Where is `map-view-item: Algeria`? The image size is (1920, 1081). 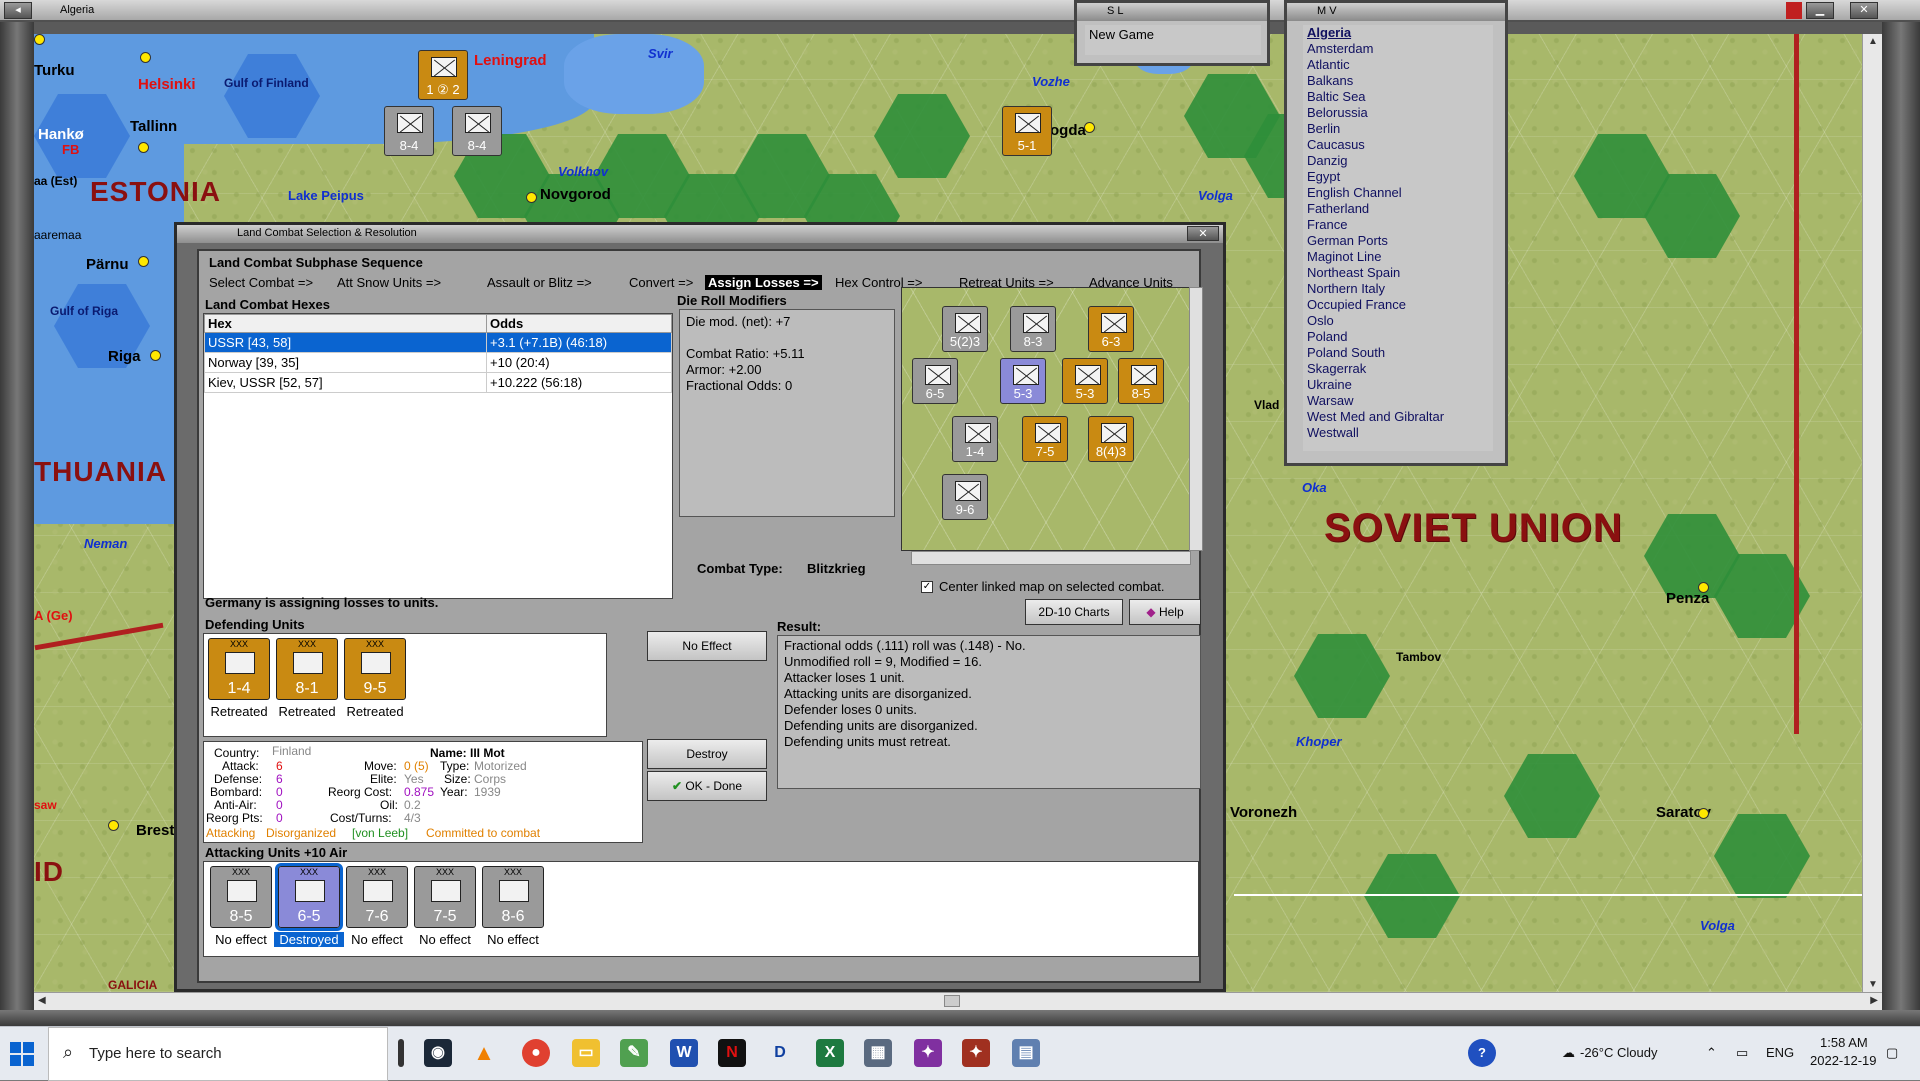
map-view-item: Algeria is located at coordinates (1398, 33).